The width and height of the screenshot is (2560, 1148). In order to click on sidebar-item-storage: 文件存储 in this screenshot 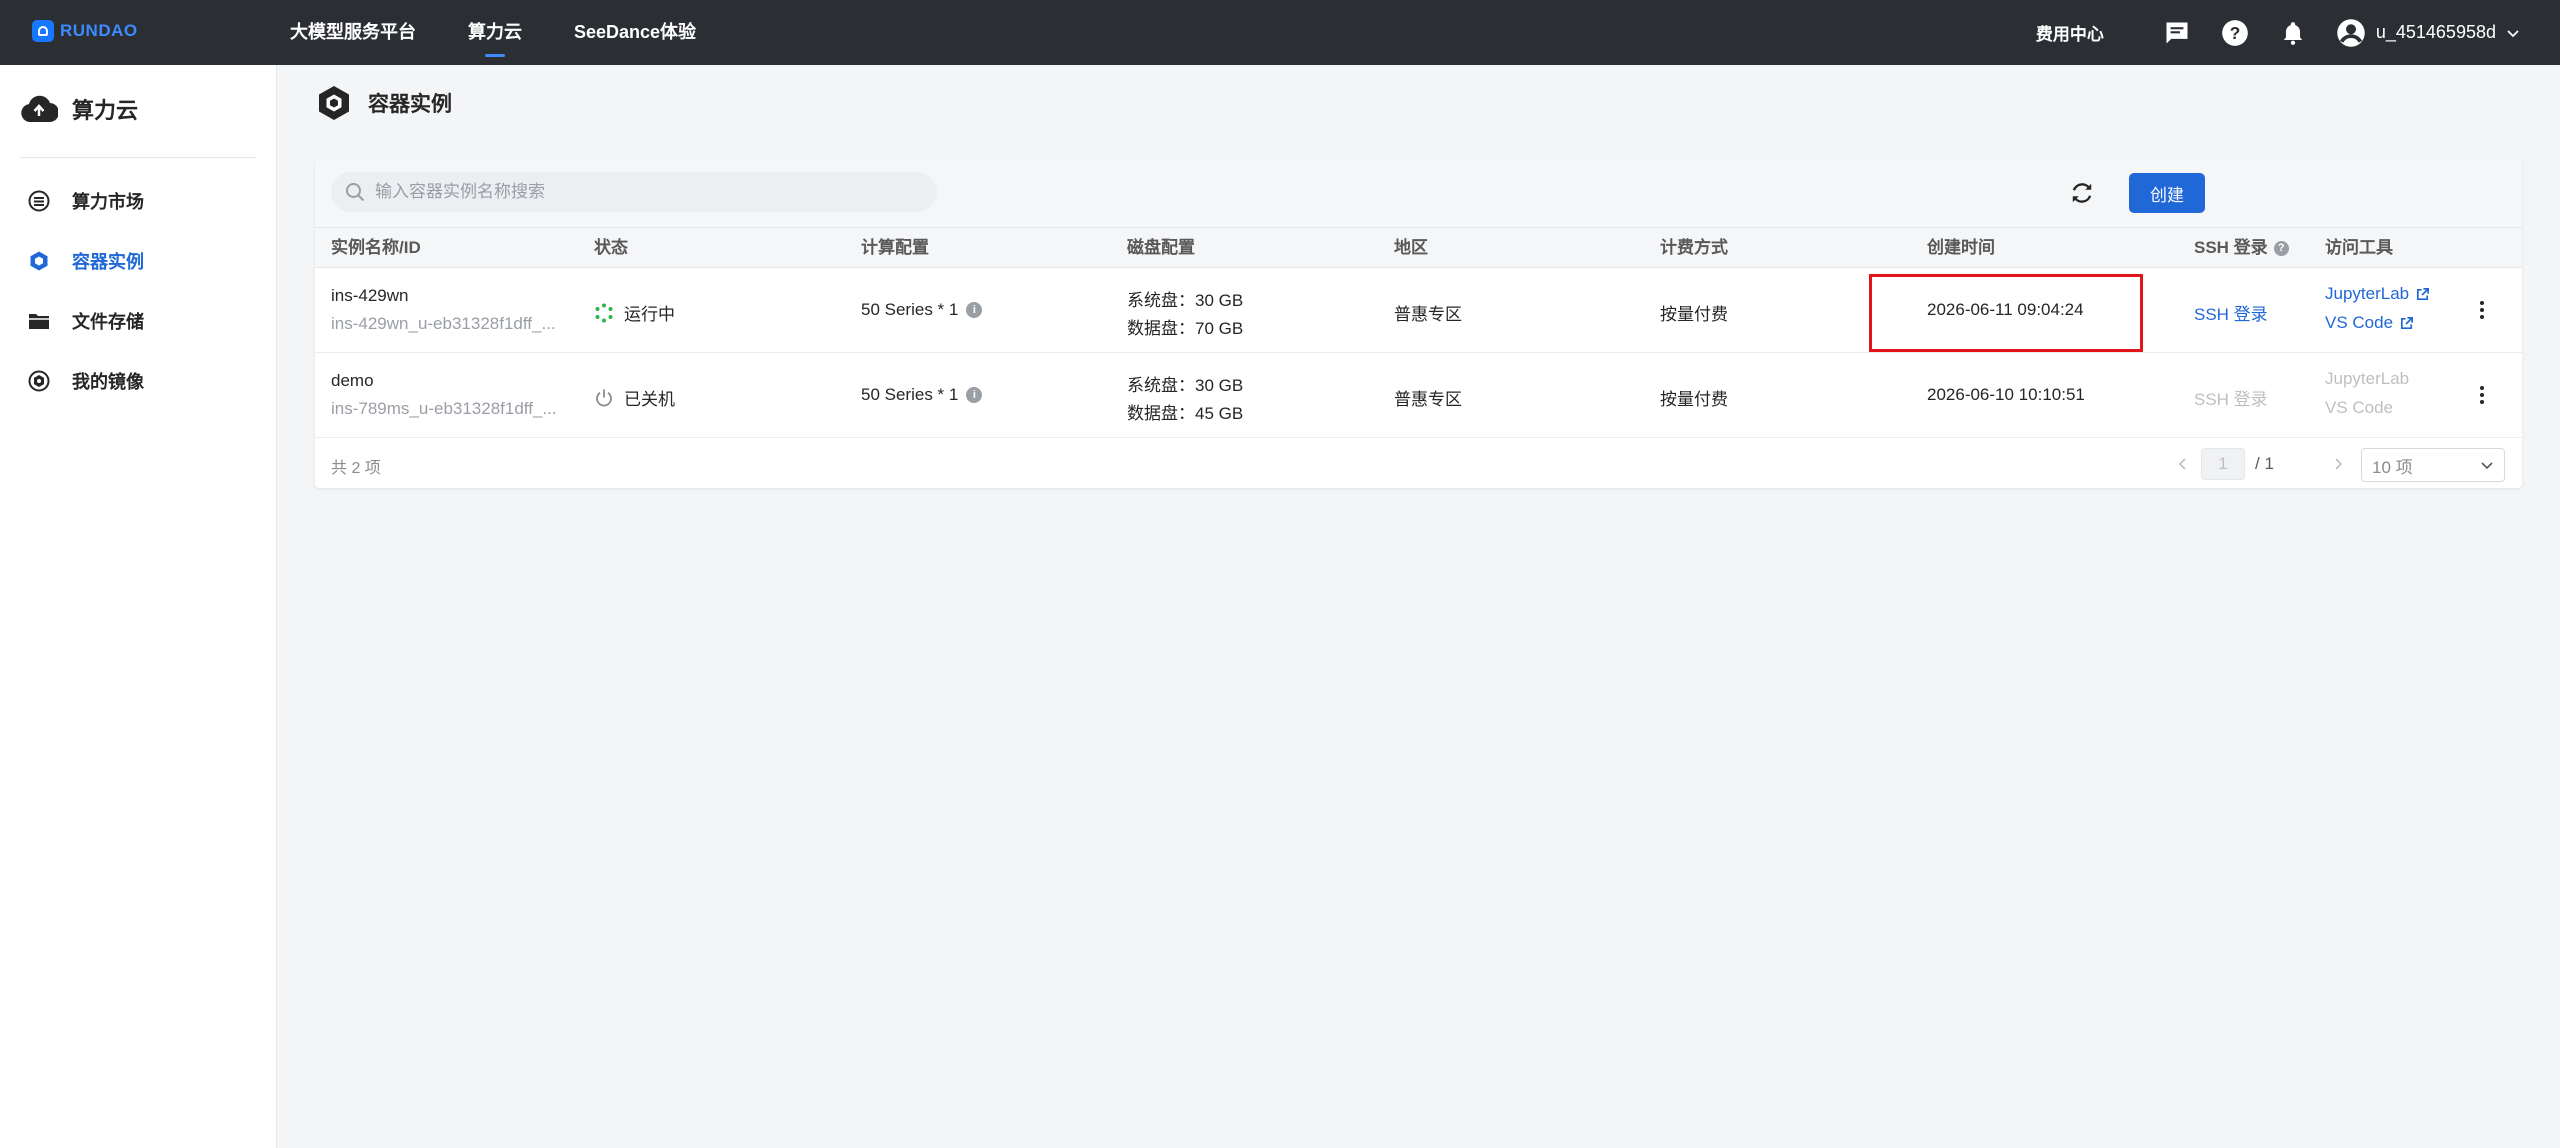, I will do `click(86, 321)`.